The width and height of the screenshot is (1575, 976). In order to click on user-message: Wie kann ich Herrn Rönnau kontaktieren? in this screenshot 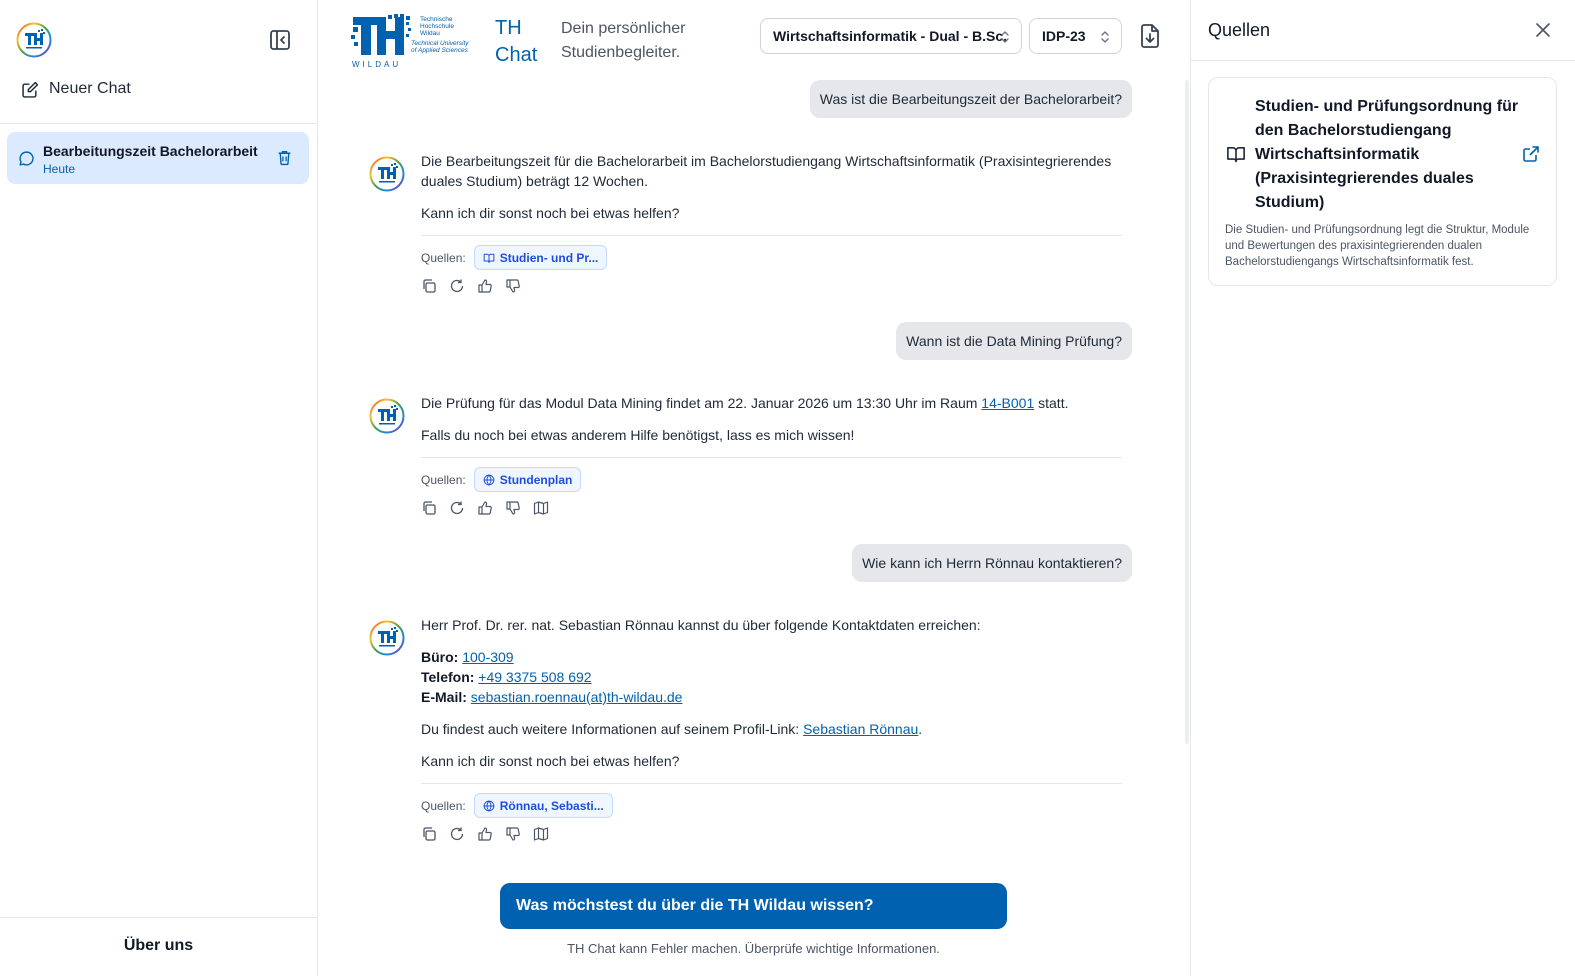, I will do `click(992, 563)`.